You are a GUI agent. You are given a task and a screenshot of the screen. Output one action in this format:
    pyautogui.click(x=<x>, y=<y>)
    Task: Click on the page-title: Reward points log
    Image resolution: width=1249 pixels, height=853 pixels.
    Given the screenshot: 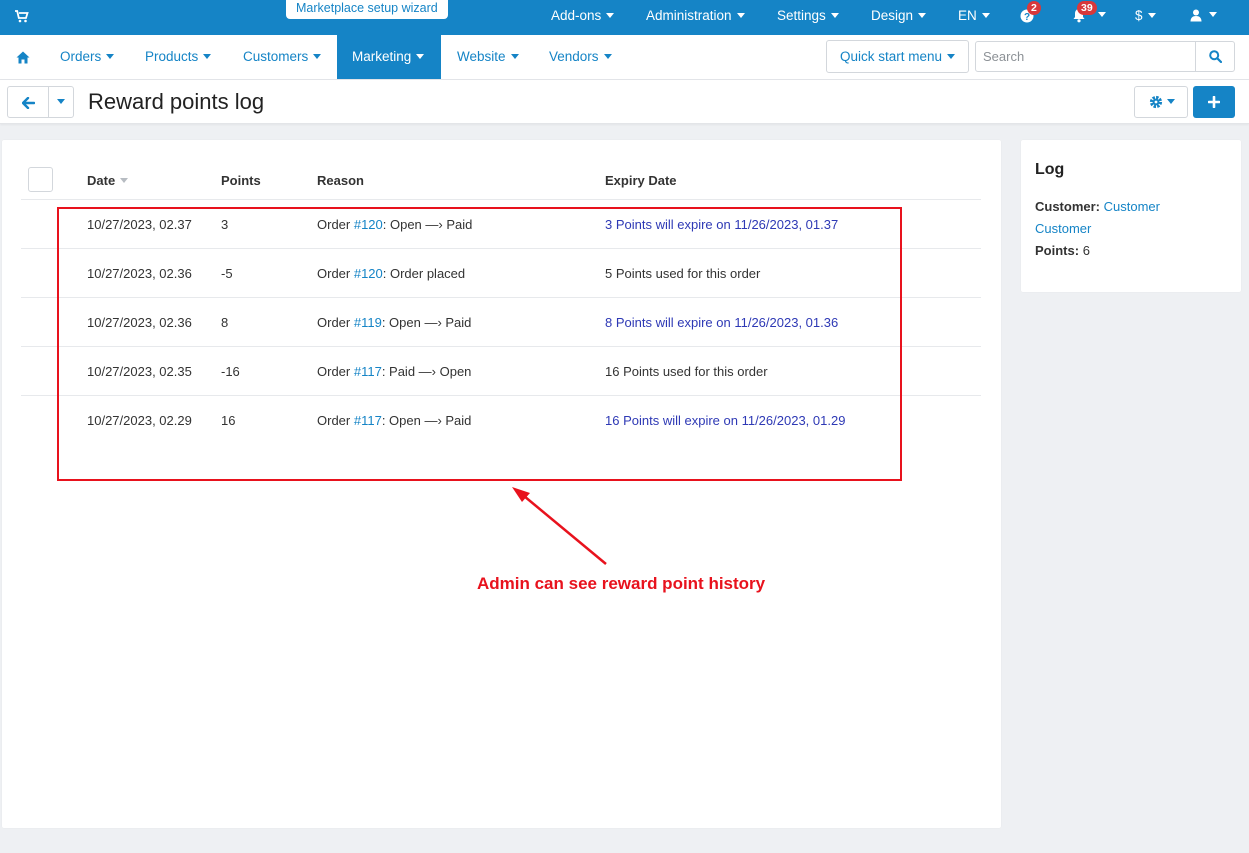 What is the action you would take?
    pyautogui.click(x=176, y=101)
    